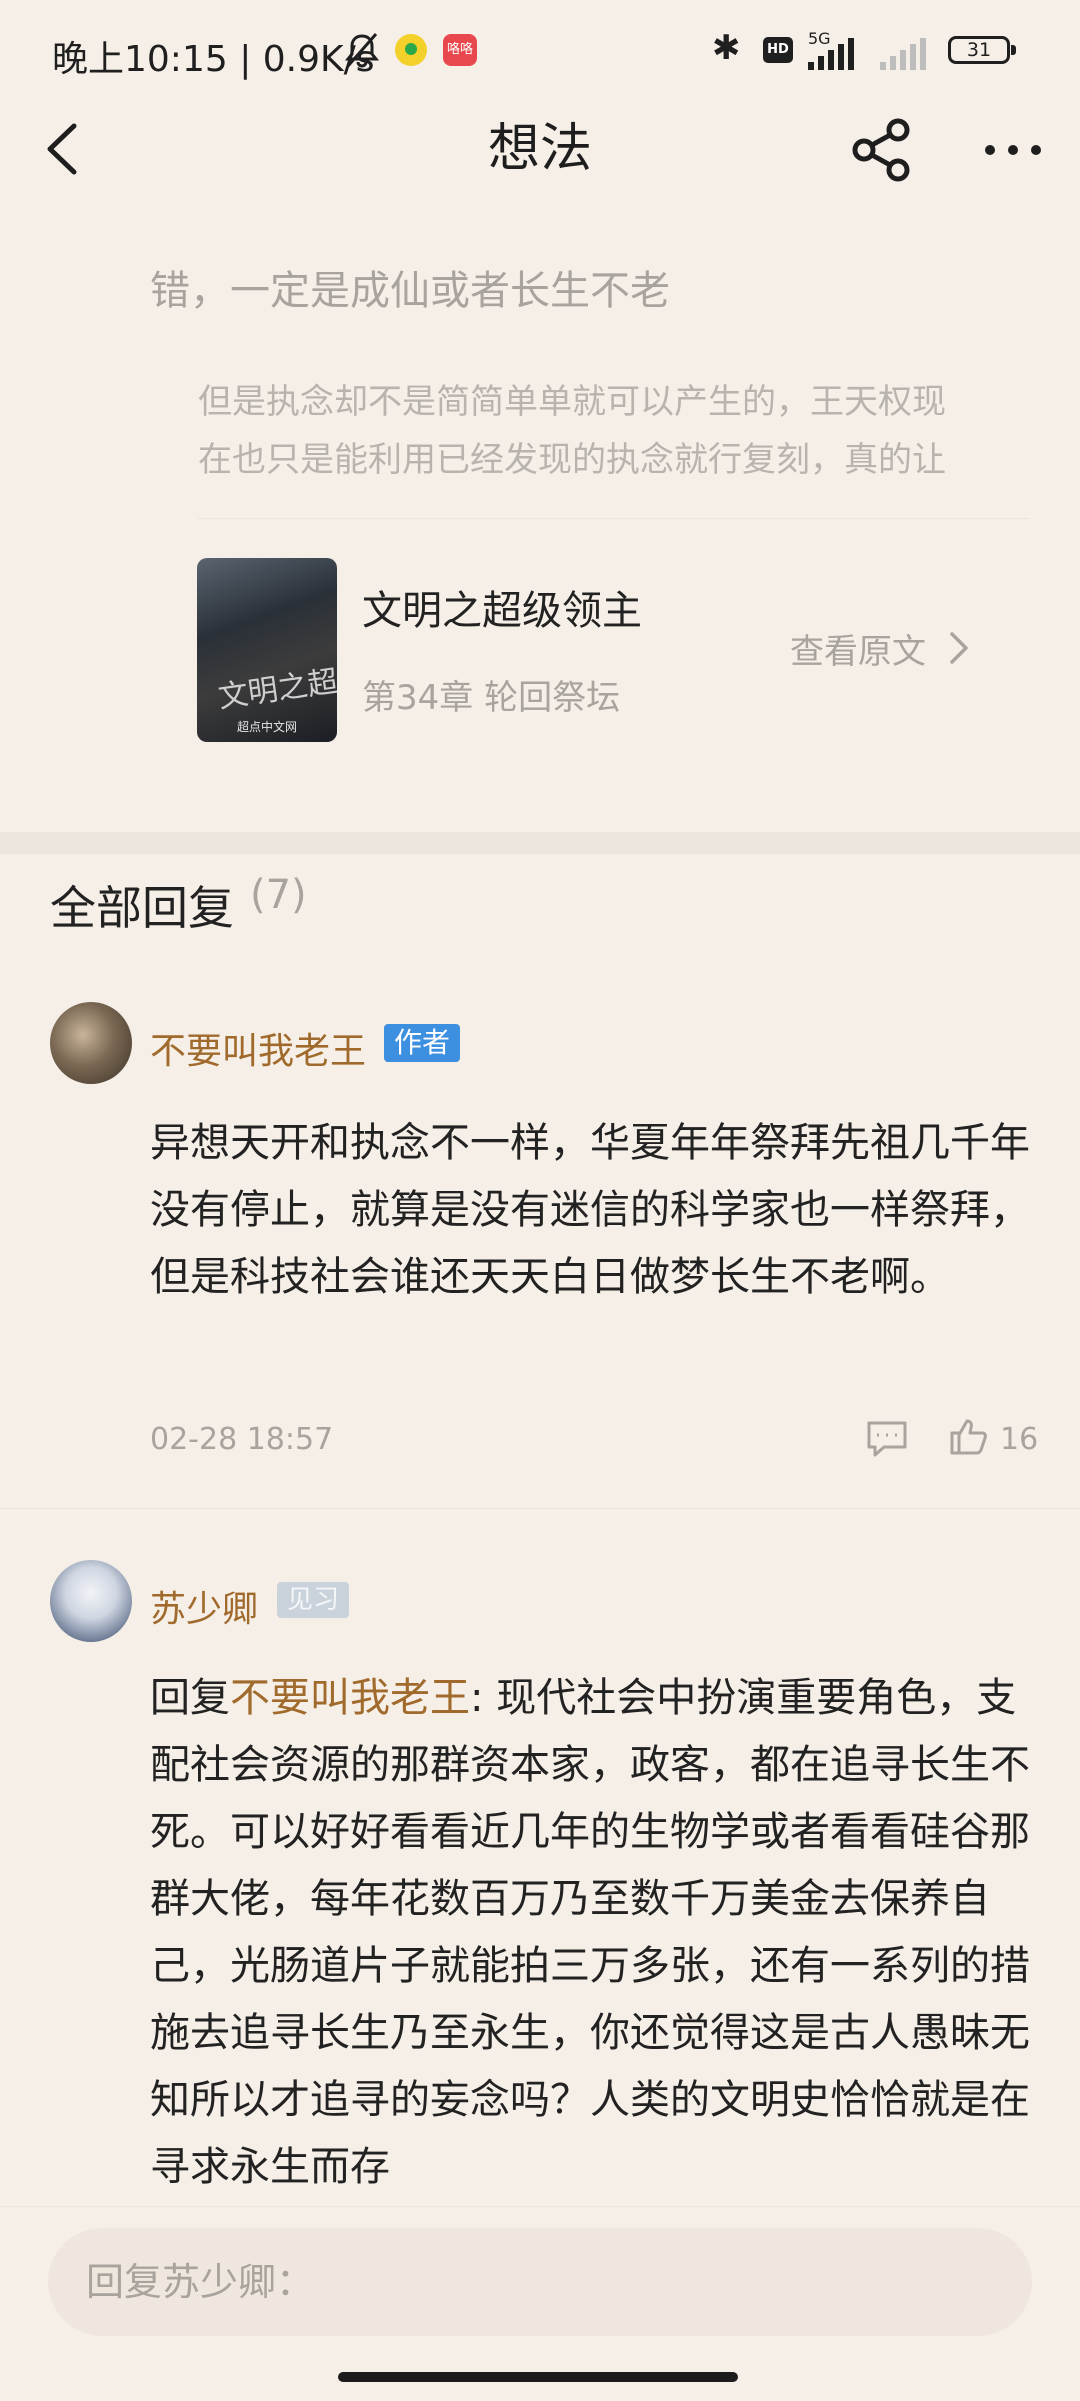  What do you see at coordinates (1013, 150) in the screenshot?
I see `more-icon` at bounding box center [1013, 150].